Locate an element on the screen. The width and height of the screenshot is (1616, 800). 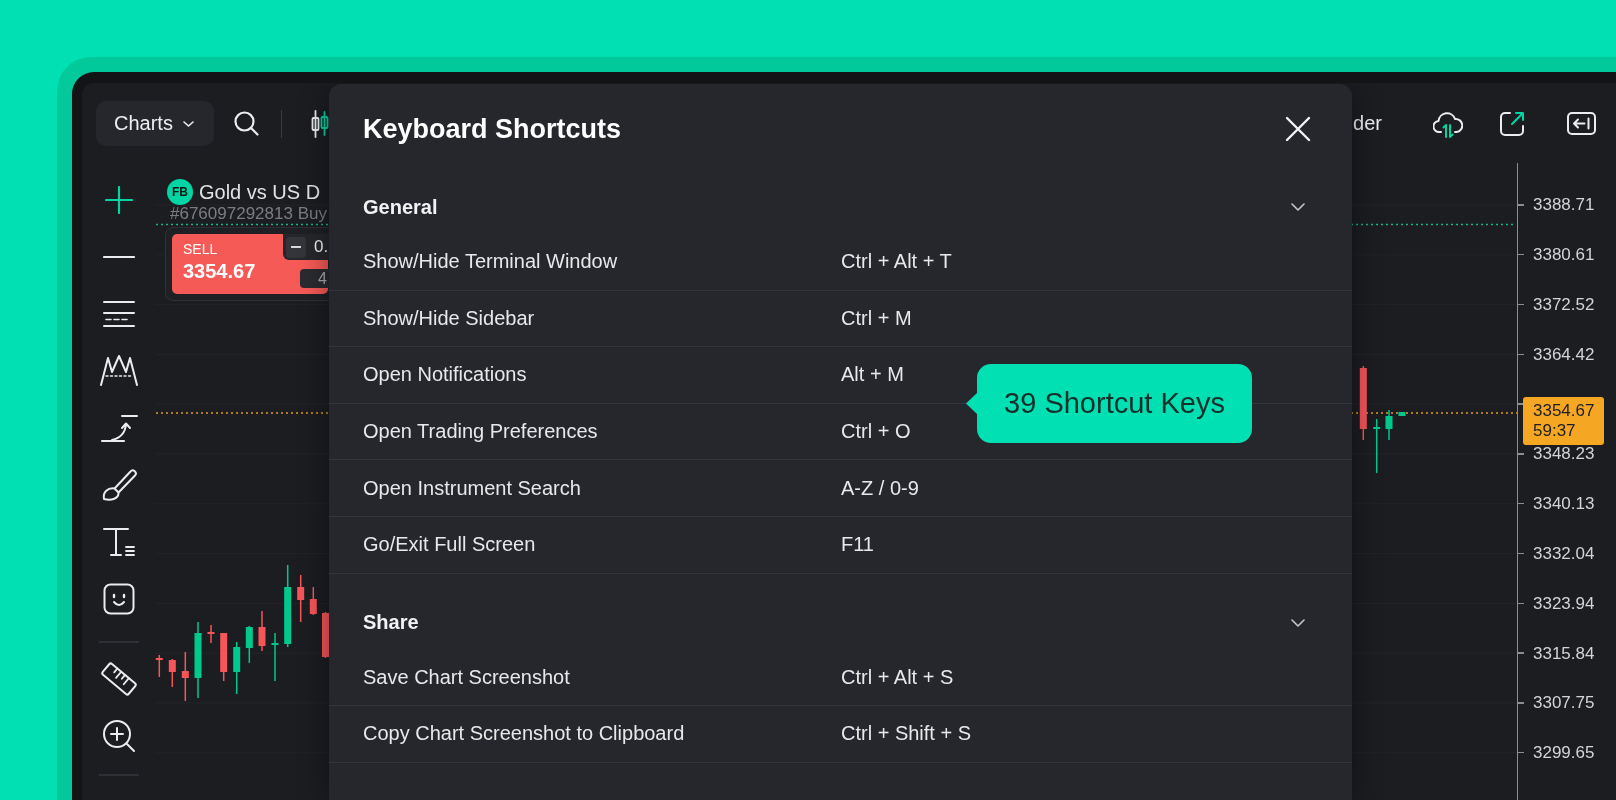
price-label: 3340.13 is located at coordinates (1564, 504).